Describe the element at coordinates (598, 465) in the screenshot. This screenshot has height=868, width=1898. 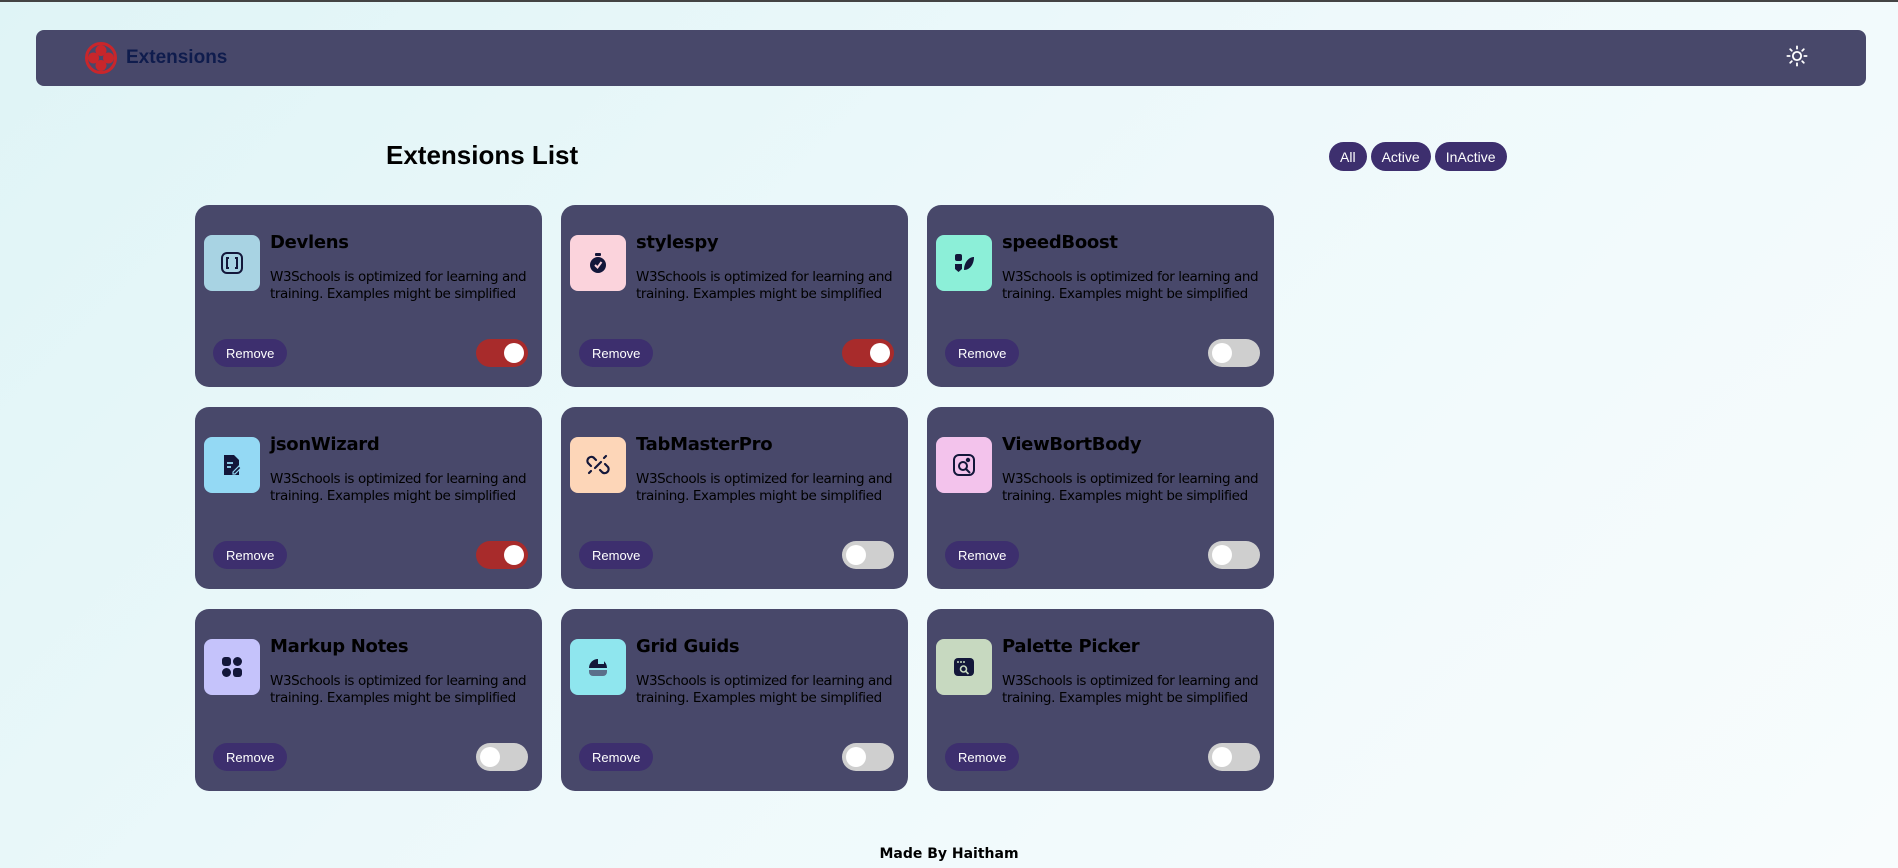
I see `link-icon` at that location.